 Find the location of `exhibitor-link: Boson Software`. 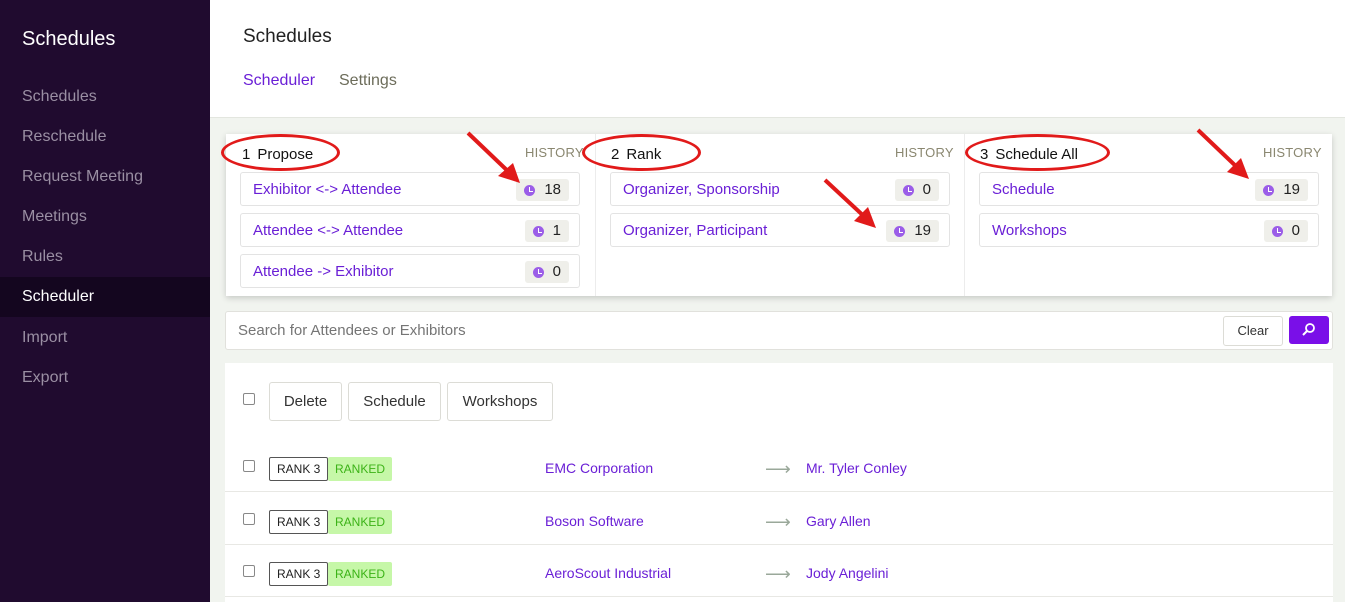

exhibitor-link: Boson Software is located at coordinates (594, 521).